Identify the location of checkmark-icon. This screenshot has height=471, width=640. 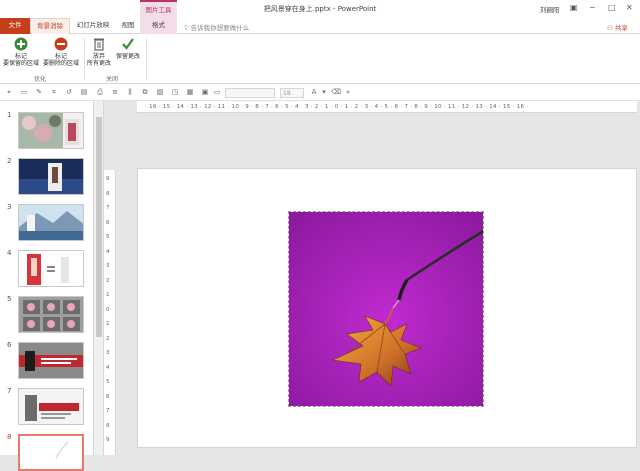
(128, 44).